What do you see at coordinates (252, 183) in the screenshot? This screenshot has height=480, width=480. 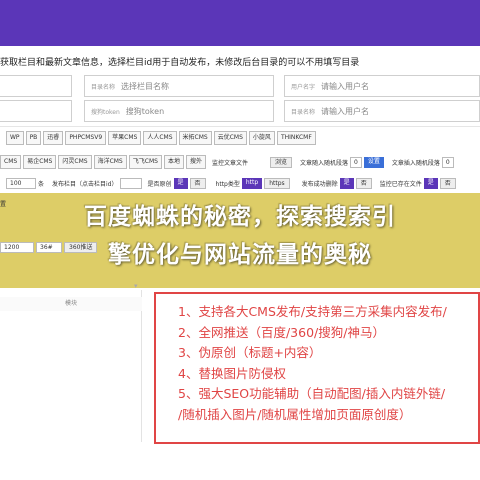 I see `http-button: http` at bounding box center [252, 183].